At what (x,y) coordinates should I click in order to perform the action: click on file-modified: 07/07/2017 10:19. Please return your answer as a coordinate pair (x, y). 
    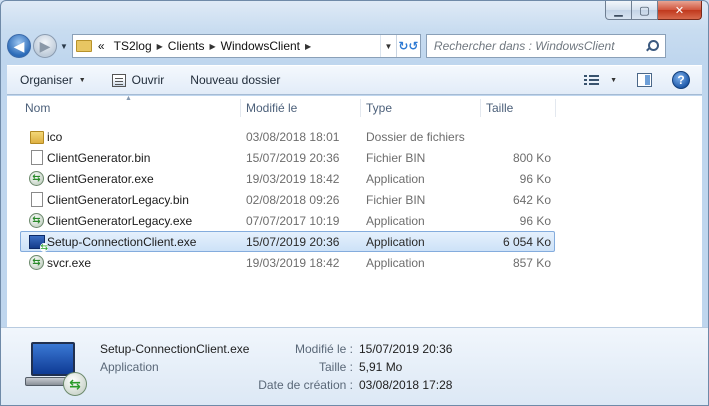
    Looking at the image, I should click on (293, 220).